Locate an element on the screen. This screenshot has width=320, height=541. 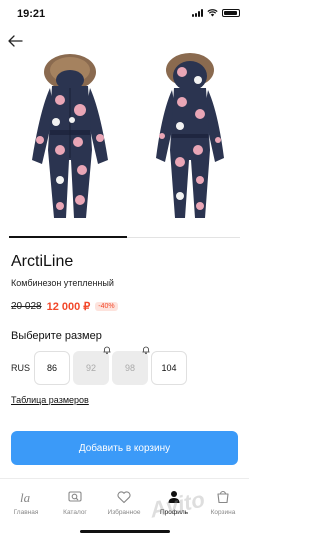
back-arrow-icon is located at coordinates (15, 41).